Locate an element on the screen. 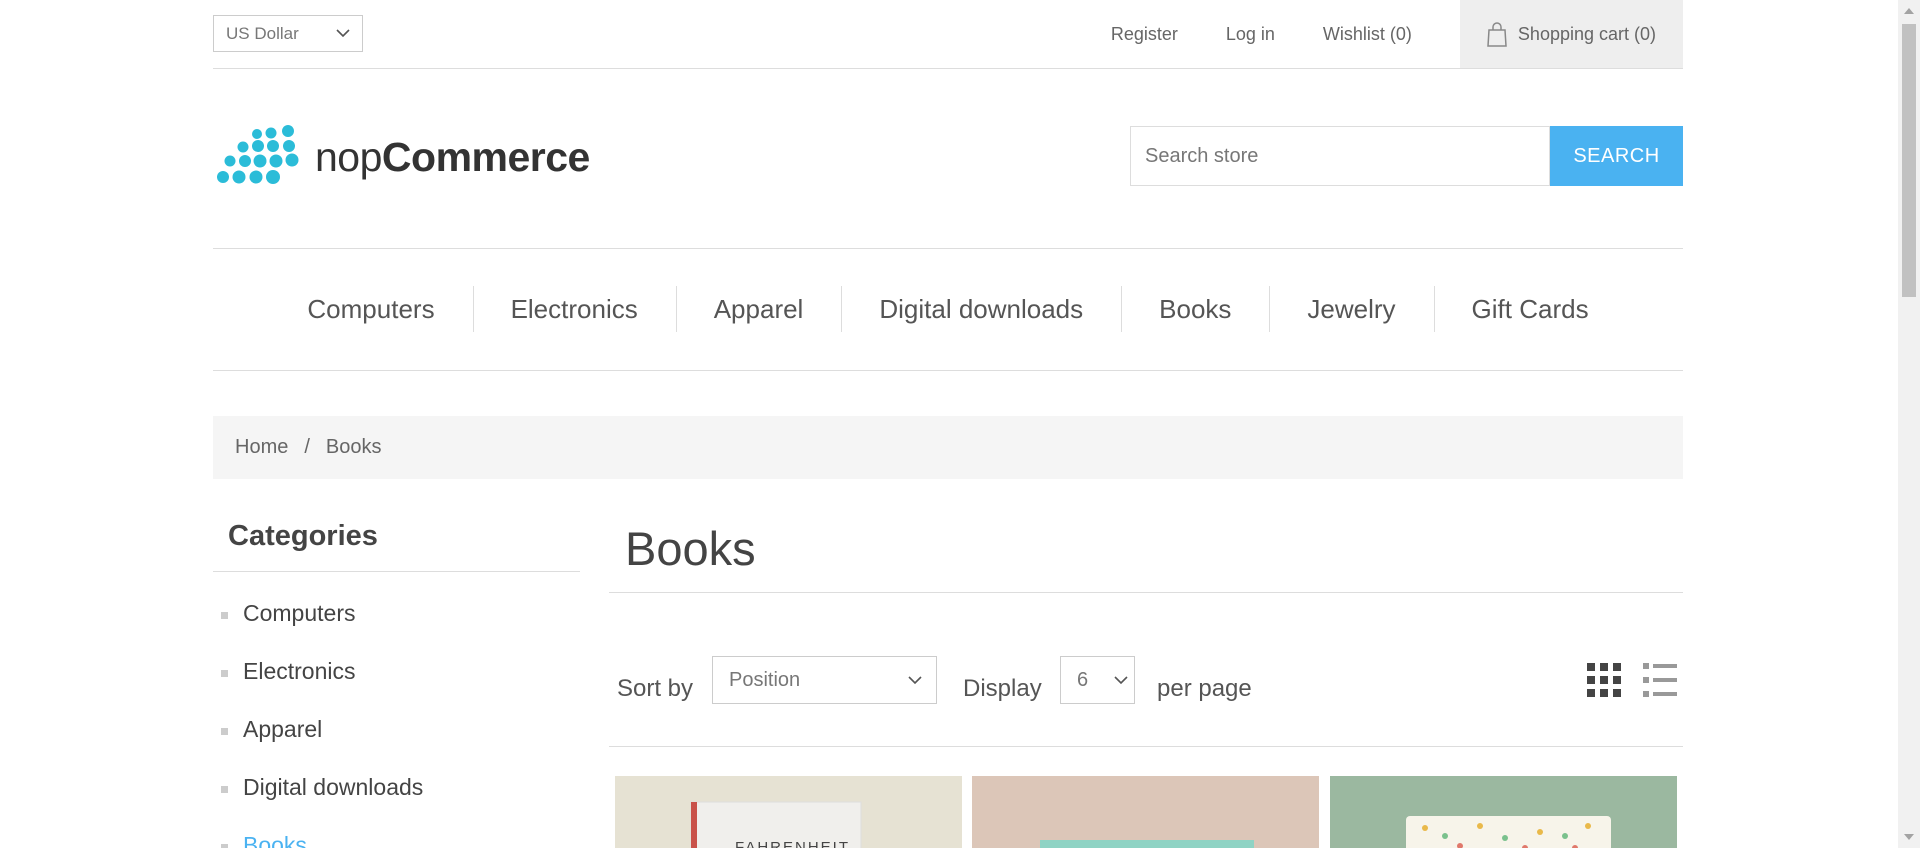 This screenshot has width=1920, height=848. top-menu-apparel: Apparel is located at coordinates (758, 309).